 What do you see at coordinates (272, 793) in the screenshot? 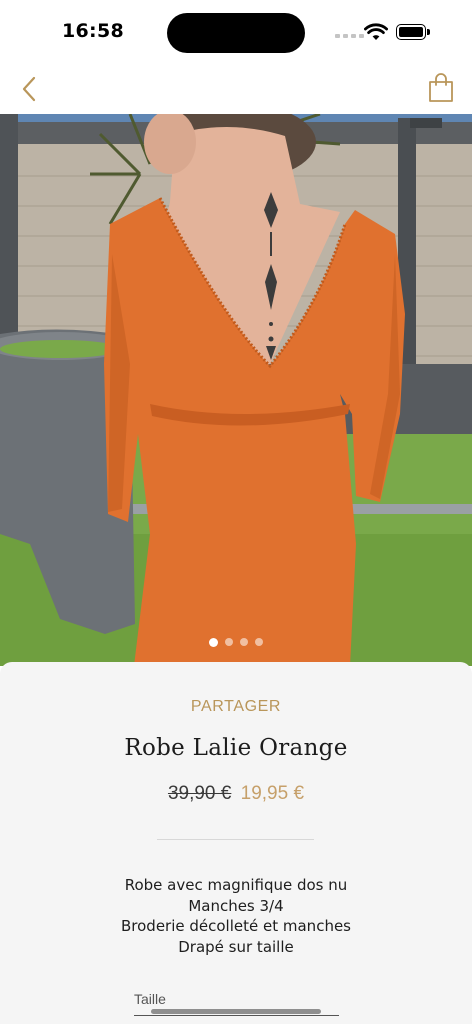
I see `sale-price: 19,95 €` at bounding box center [272, 793].